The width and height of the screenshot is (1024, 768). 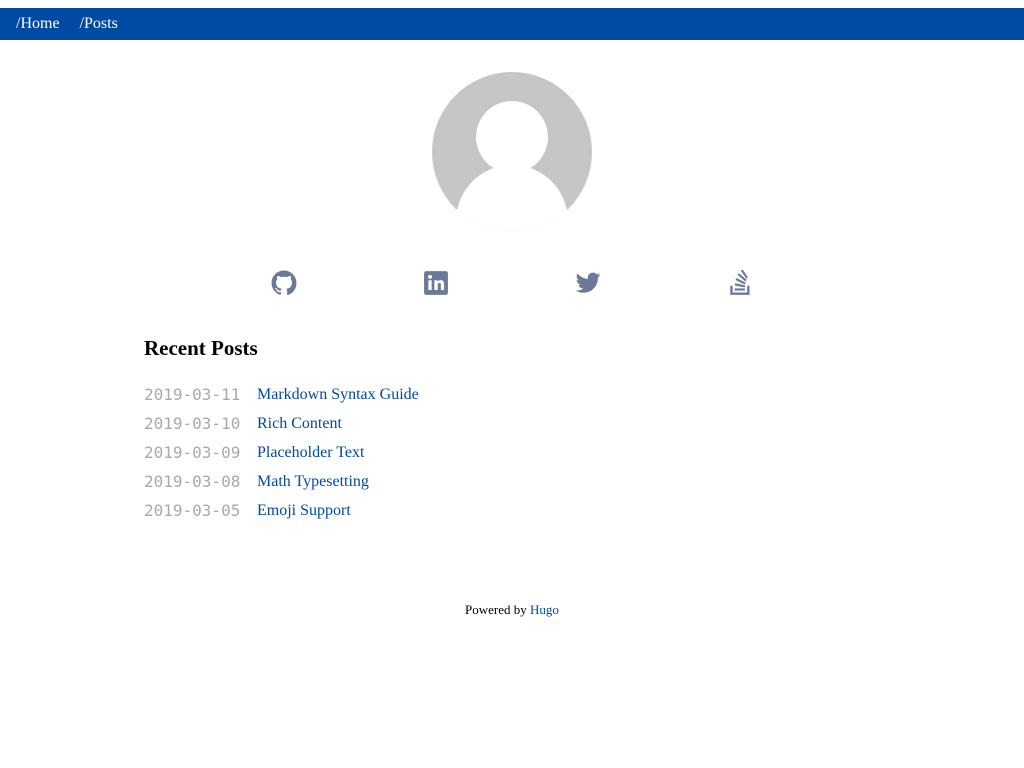 What do you see at coordinates (192, 452) in the screenshot?
I see `post-date: 2019-03-09` at bounding box center [192, 452].